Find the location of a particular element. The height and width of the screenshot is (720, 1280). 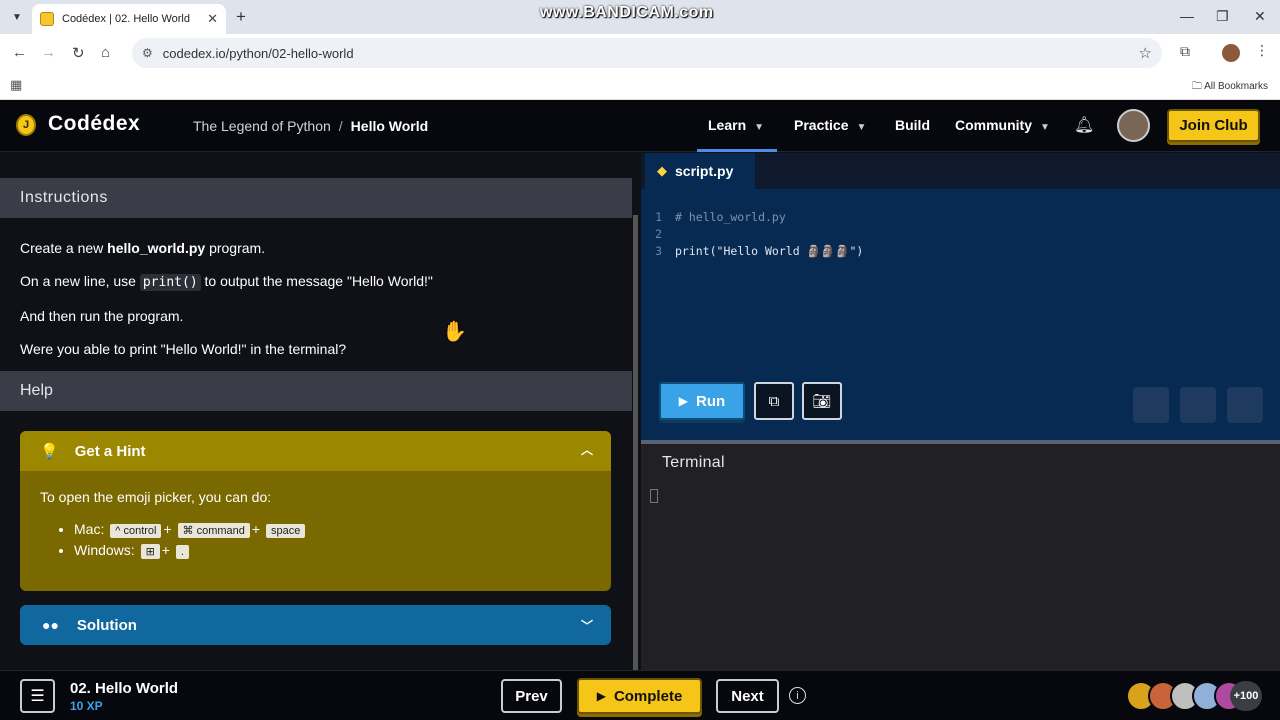

prev-button: Prev is located at coordinates (531, 696).